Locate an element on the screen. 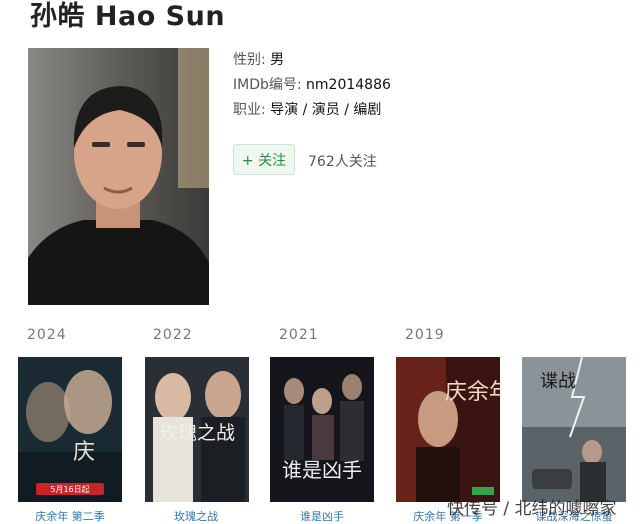 This screenshot has width=640, height=524. watermark-text: 快传号 / 北纬的噱嚓家 is located at coordinates (532, 509).